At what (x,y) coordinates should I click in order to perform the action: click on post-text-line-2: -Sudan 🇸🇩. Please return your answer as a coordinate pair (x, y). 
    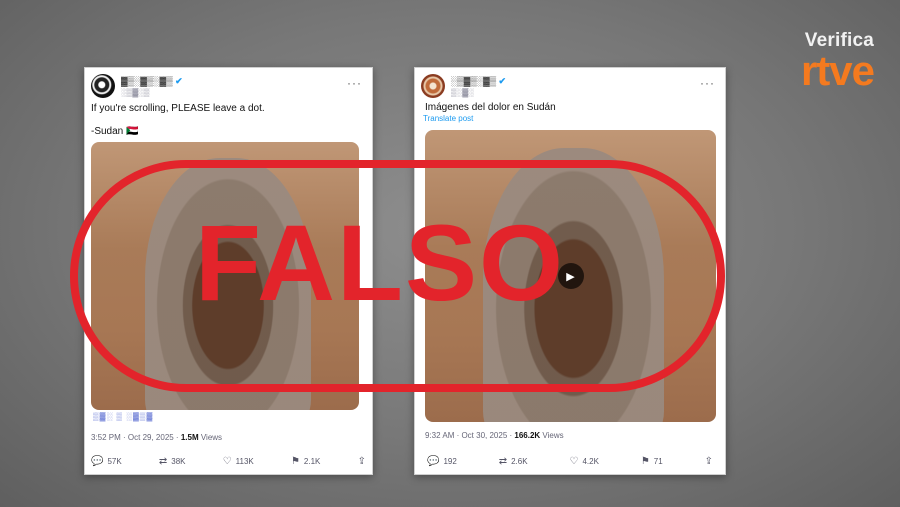
    Looking at the image, I should click on (115, 131).